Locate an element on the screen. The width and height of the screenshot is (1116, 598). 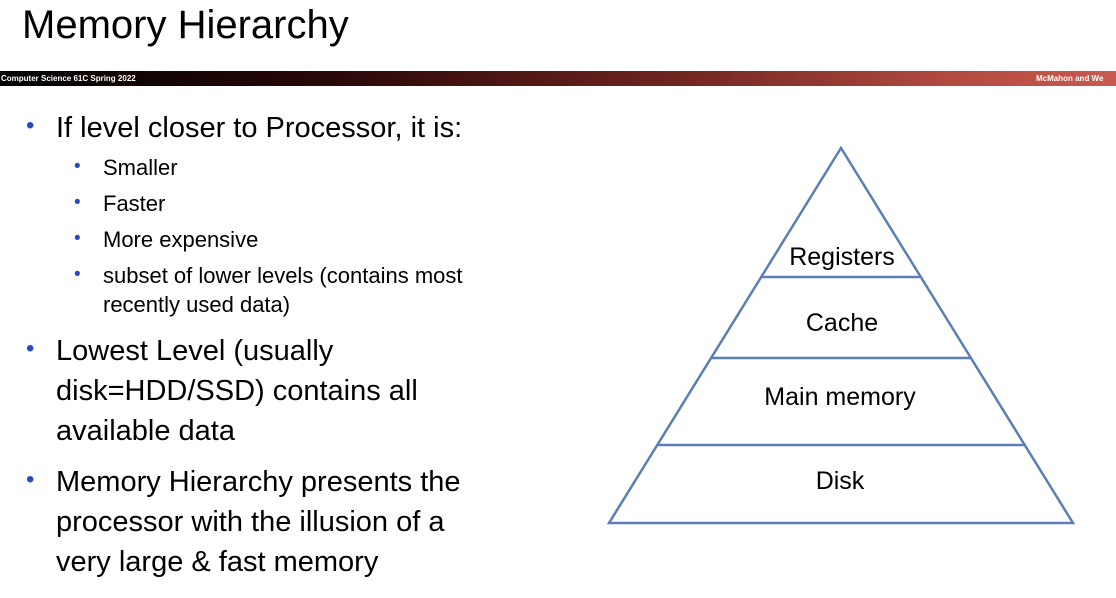
level-cache: Cache is located at coordinates (842, 323).